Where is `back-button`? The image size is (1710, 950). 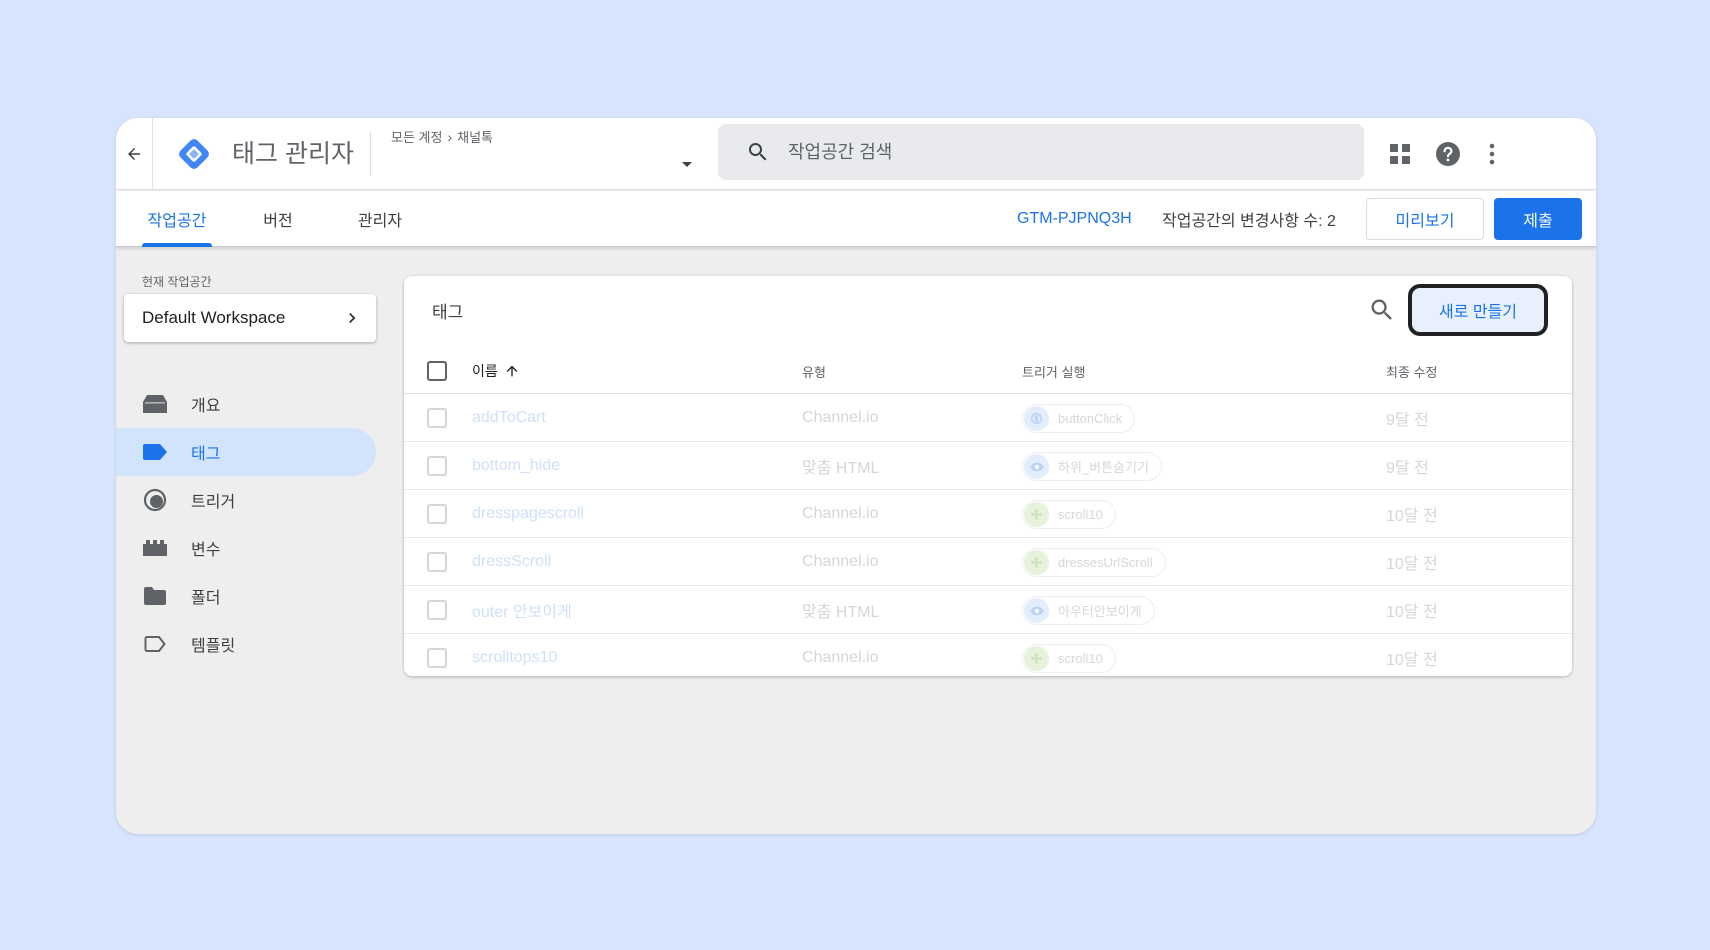 back-button is located at coordinates (134, 154).